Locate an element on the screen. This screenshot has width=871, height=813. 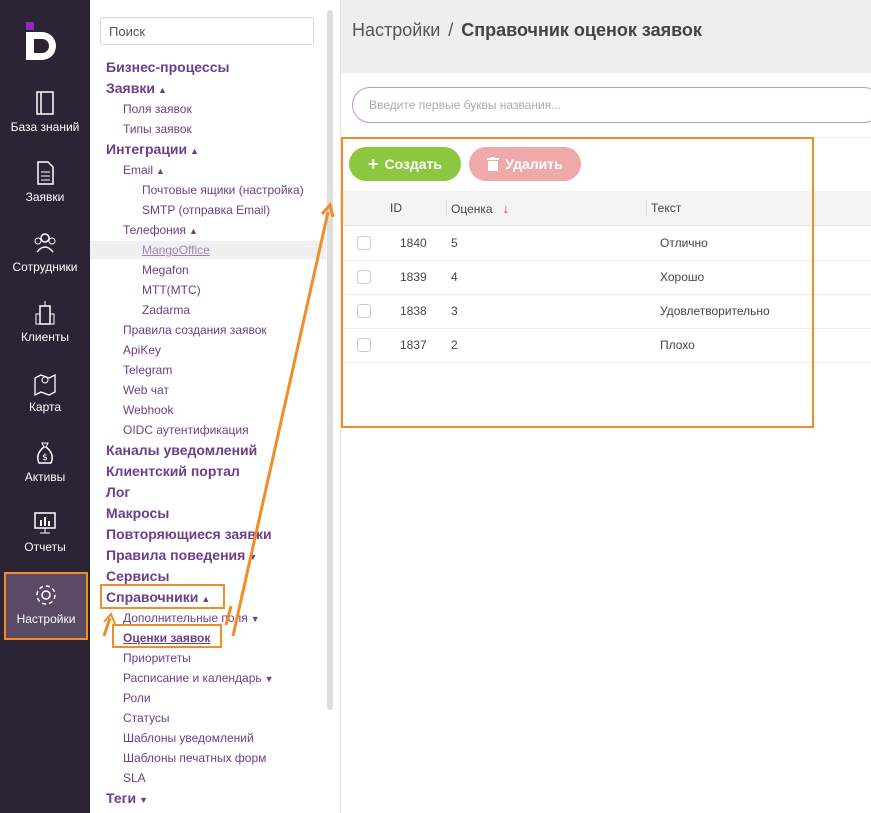
tree-item-ticket-types: Типы заявок is located at coordinates (157, 129).